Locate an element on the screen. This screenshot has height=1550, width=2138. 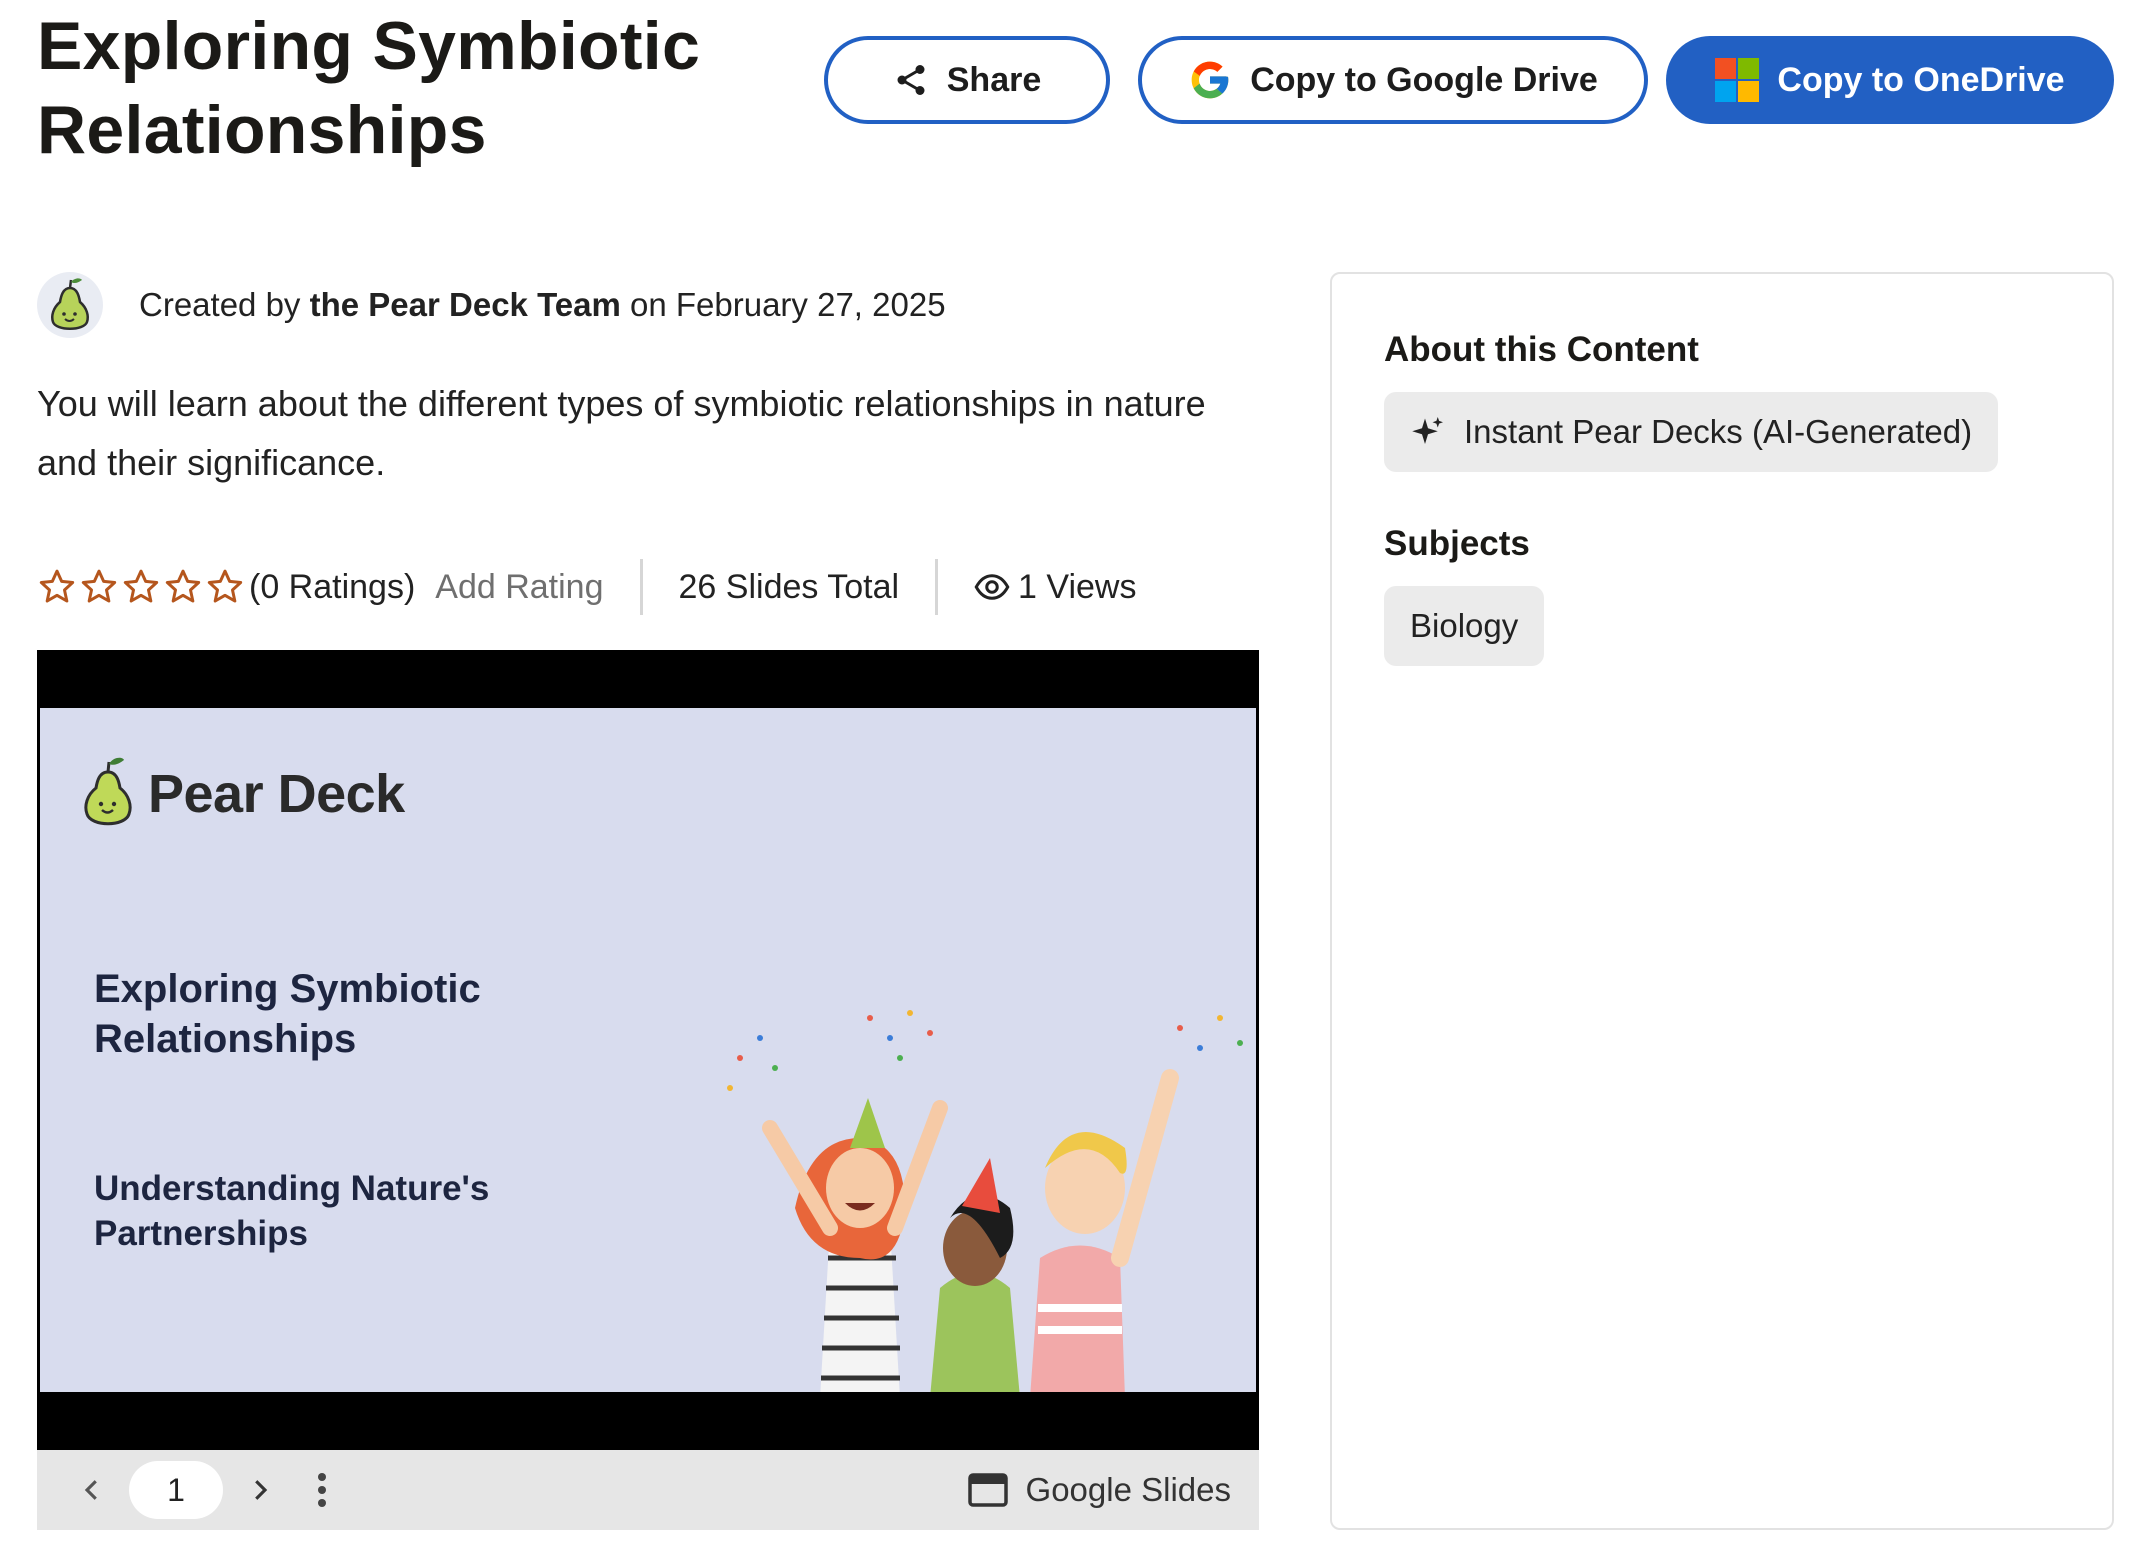
ratings-count: (0 Ratings) is located at coordinates (332, 586).